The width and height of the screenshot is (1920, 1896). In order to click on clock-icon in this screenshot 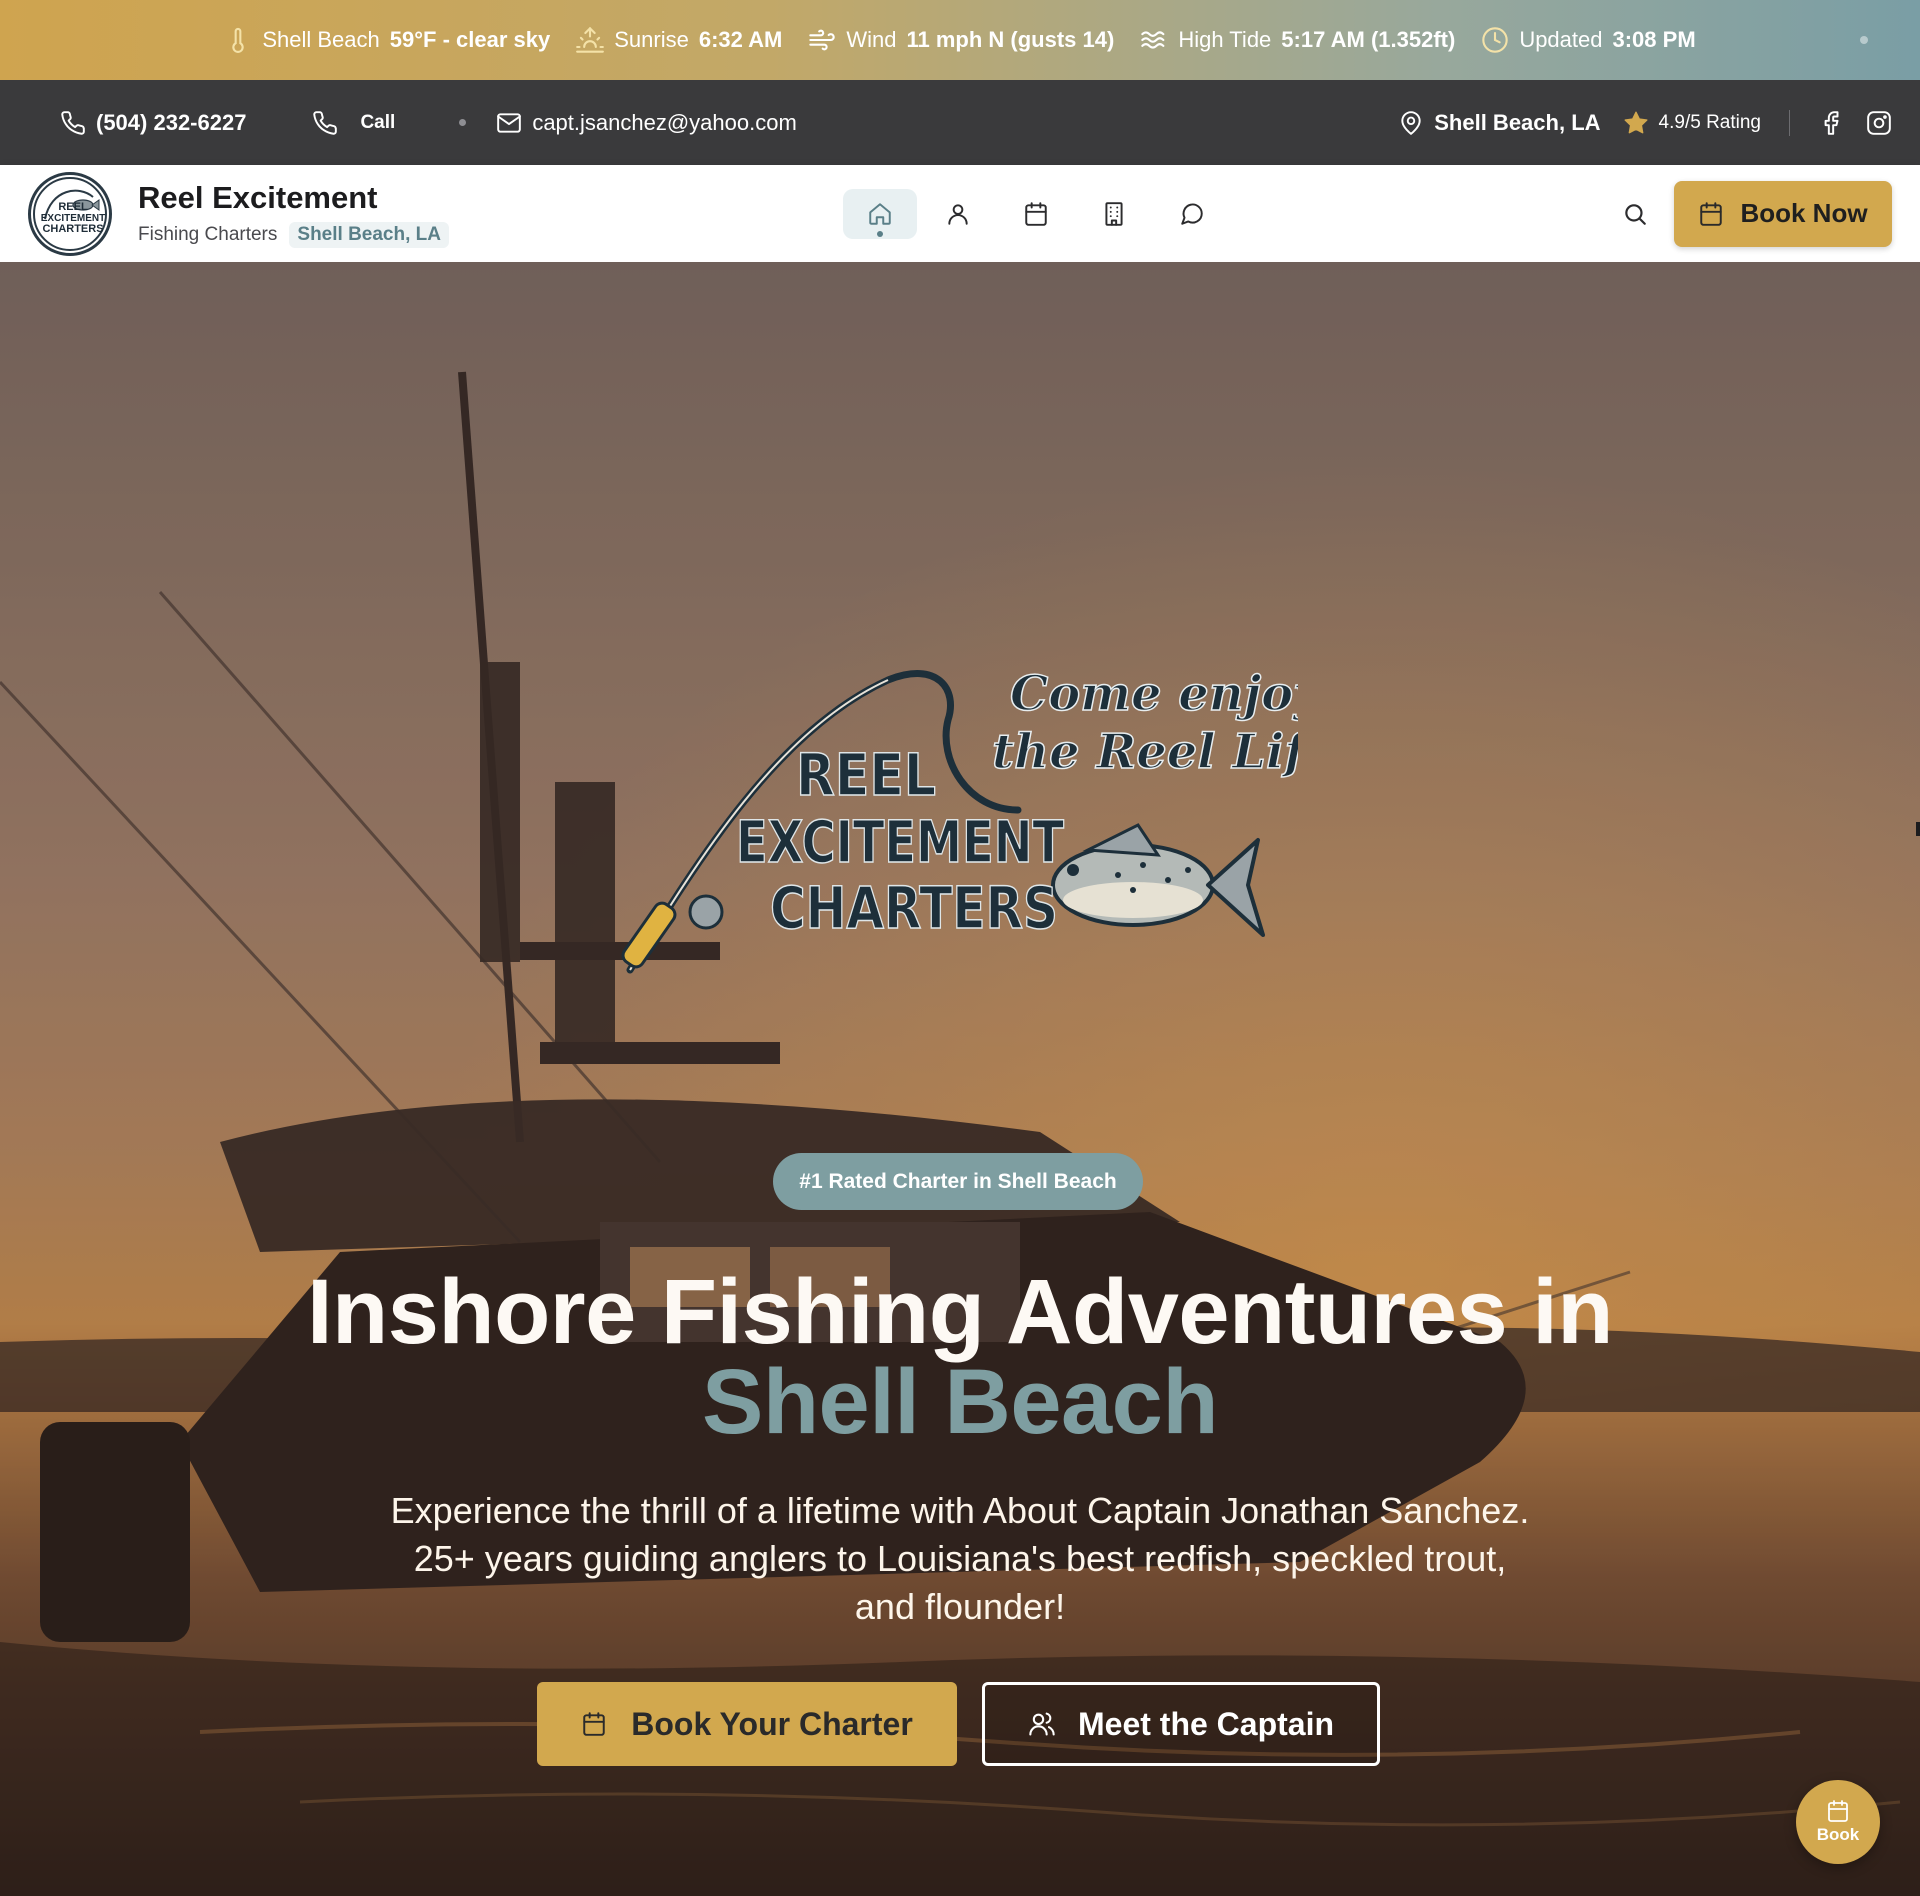, I will do `click(1495, 40)`.